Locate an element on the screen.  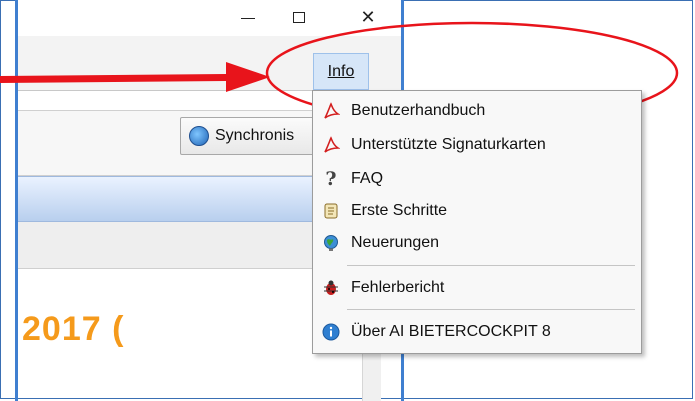
menu-item-label: Benutzerhandbuch is located at coordinates (418, 110).